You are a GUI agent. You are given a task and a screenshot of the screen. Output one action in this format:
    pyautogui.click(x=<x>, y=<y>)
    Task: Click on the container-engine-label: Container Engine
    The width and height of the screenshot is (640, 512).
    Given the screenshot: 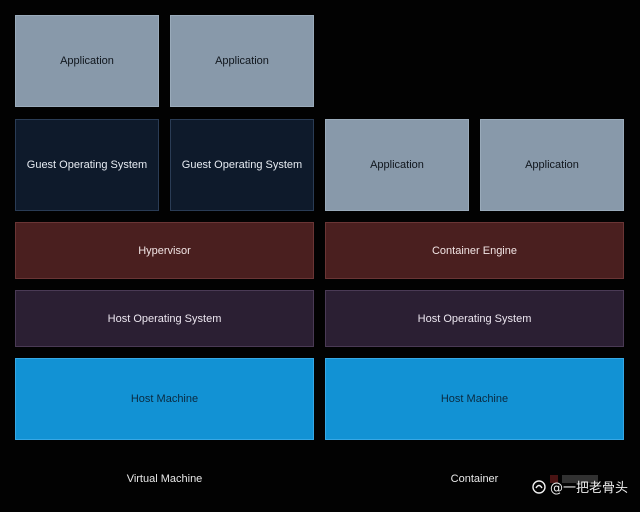 What is the action you would take?
    pyautogui.click(x=474, y=250)
    